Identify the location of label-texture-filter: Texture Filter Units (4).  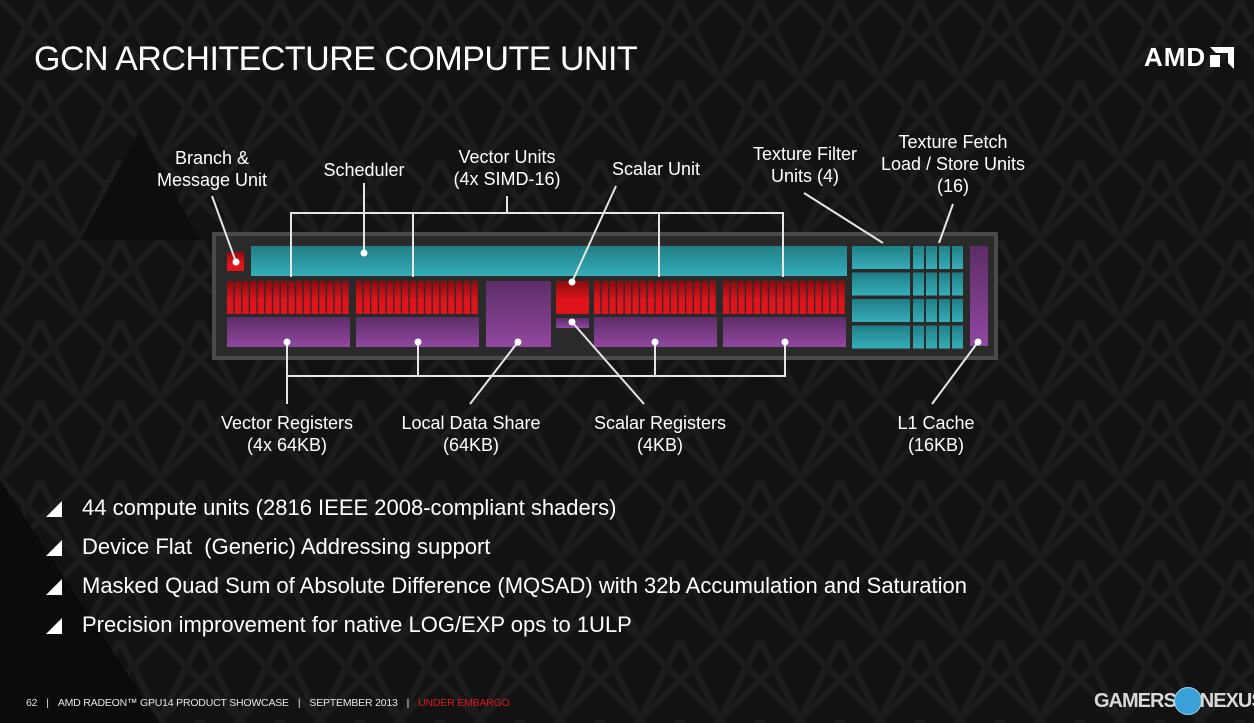
(805, 165).